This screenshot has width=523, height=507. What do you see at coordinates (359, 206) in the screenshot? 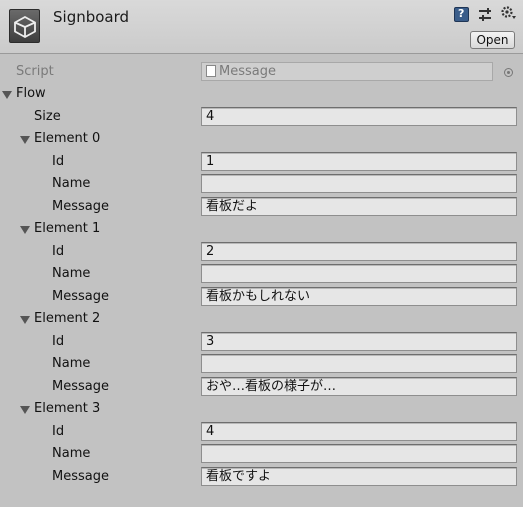
I see `message-field: 看板だよ` at bounding box center [359, 206].